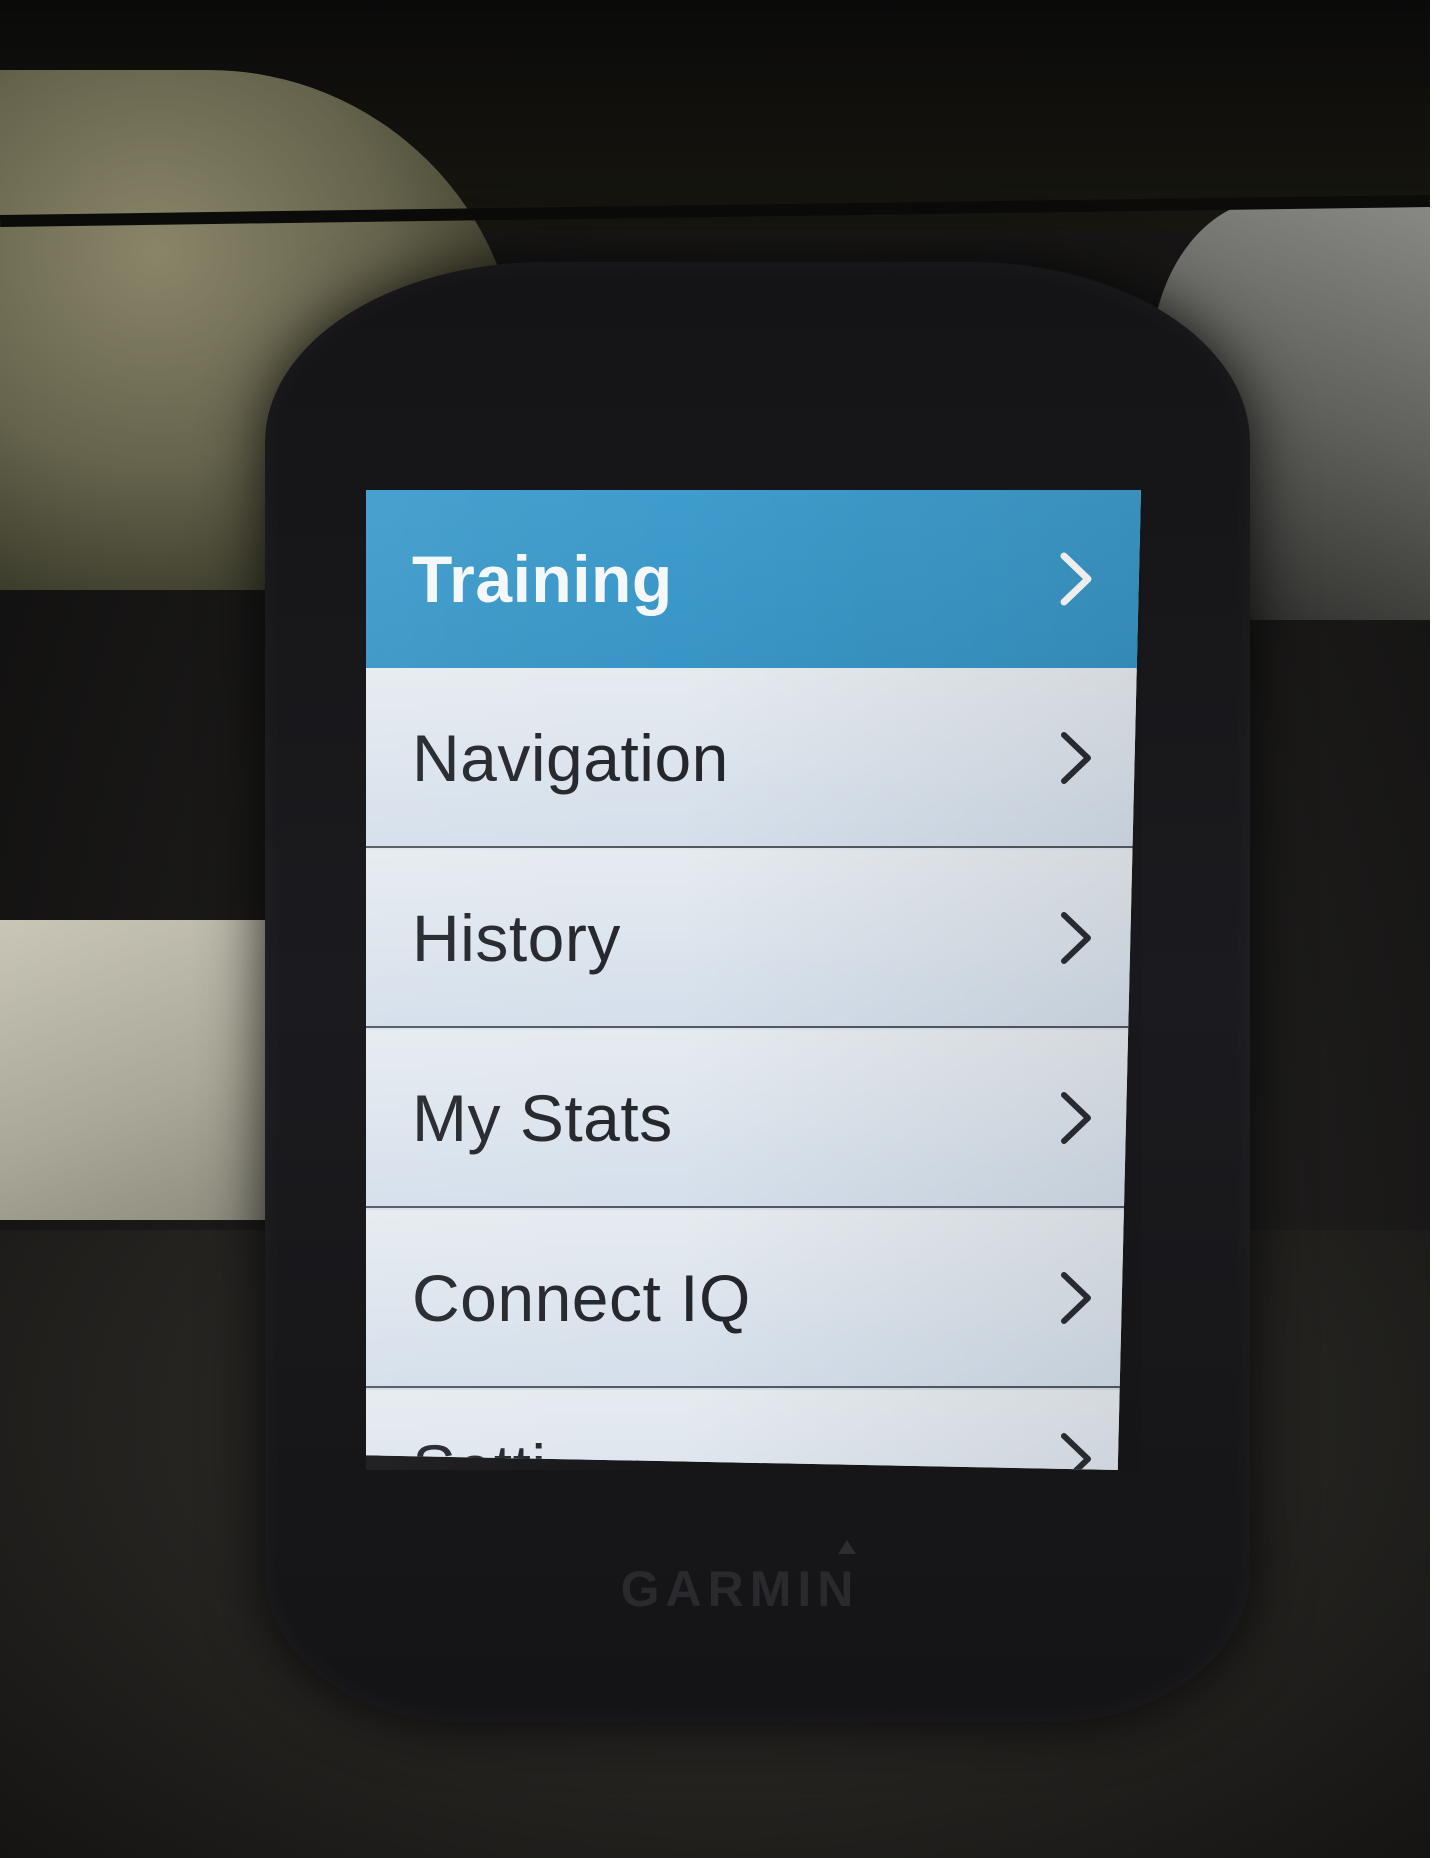  I want to click on menu-item-label: Training, so click(542, 579).